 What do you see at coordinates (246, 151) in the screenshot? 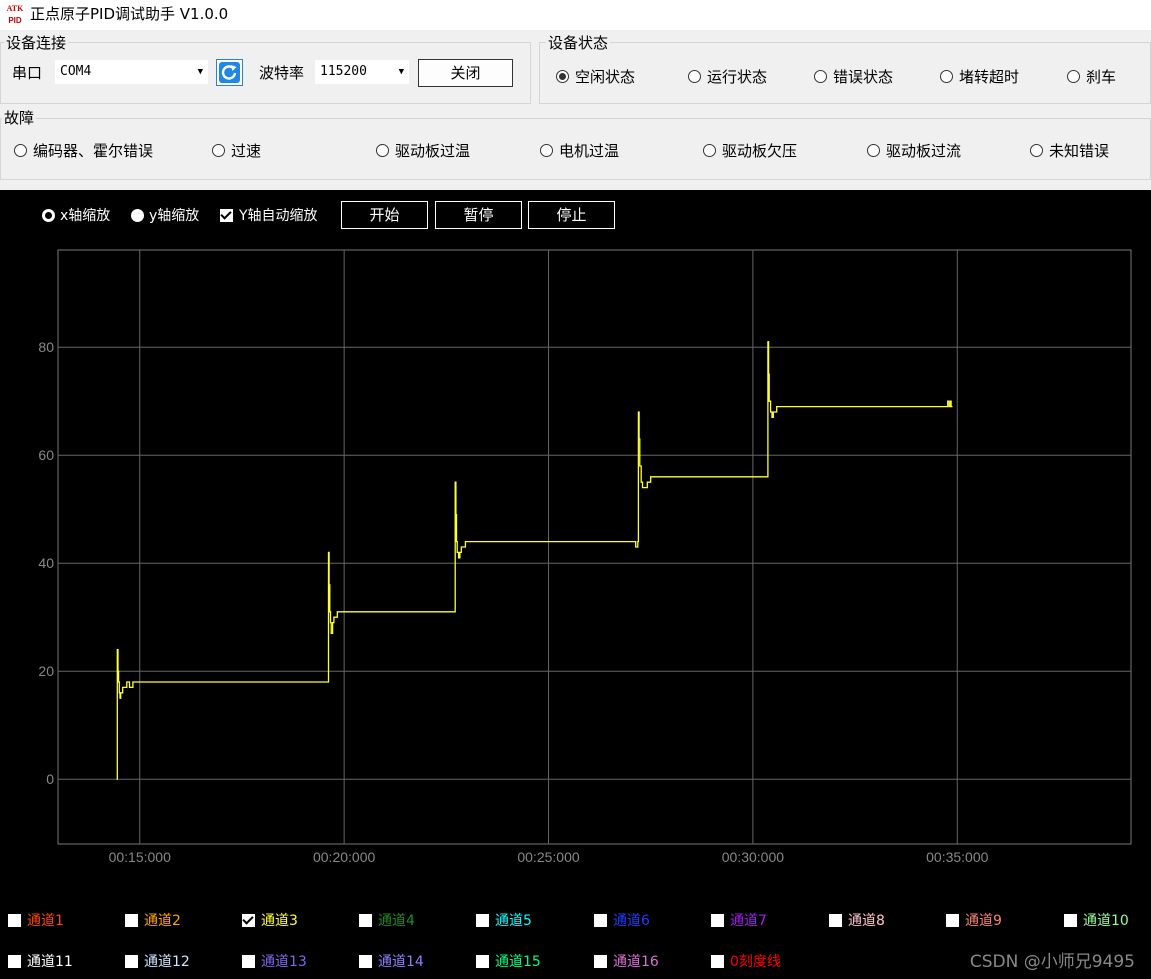
I see `fault-radio-label: 过速` at bounding box center [246, 151].